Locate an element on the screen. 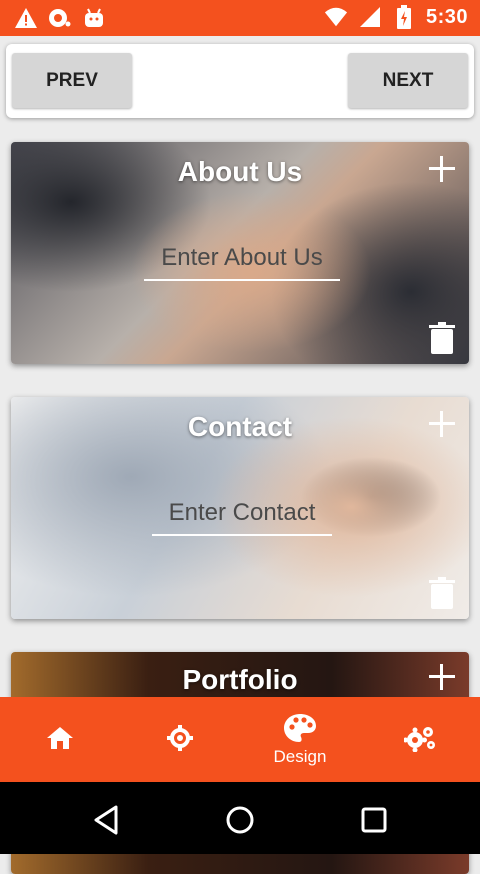 Image resolution: width=480 pixels, height=874 pixels. status-time: 5:30 is located at coordinates (446, 16).